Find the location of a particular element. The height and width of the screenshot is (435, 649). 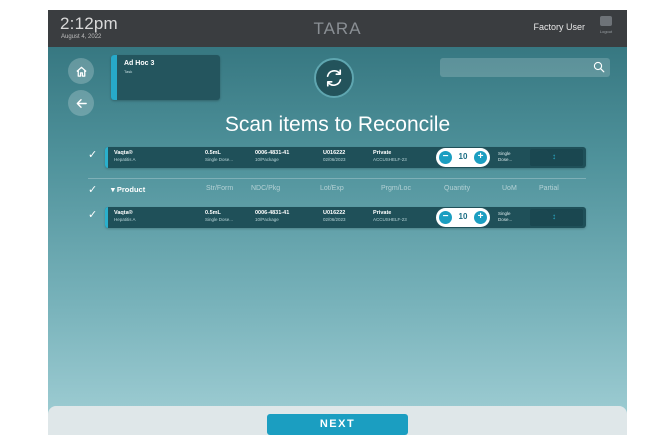

next-button: NEXT is located at coordinates (337, 424).